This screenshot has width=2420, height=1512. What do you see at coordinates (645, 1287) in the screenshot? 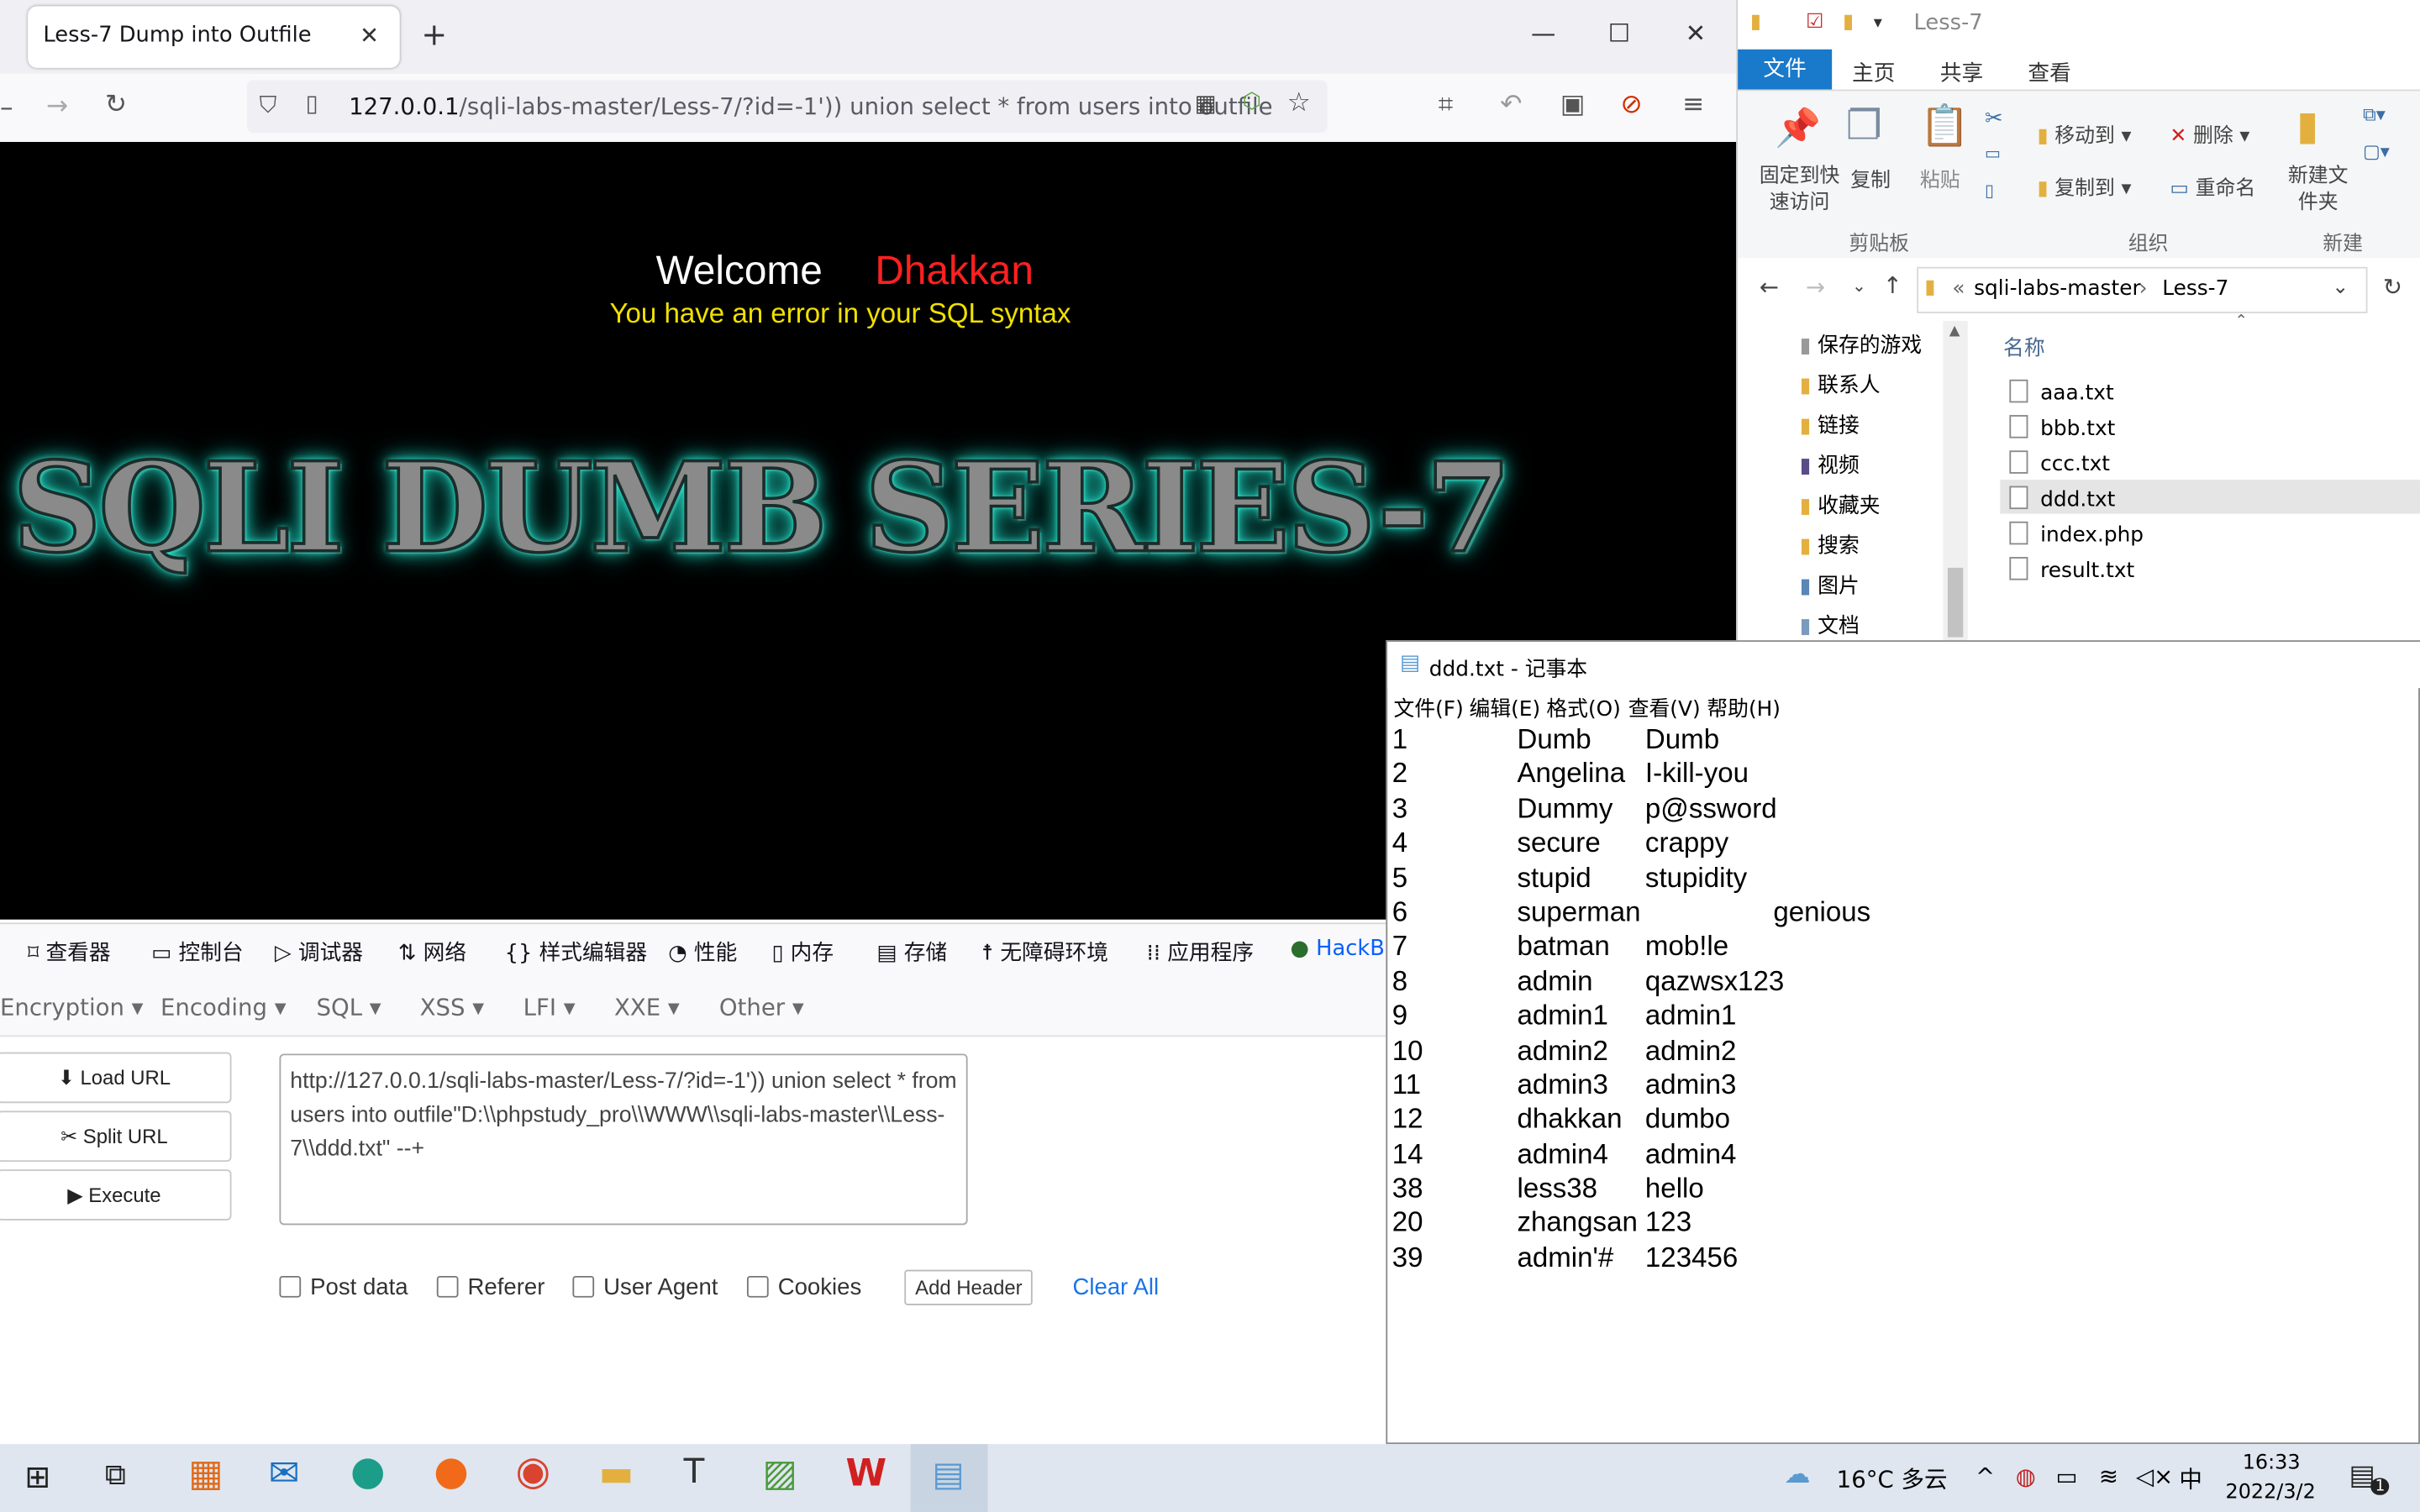
I see `user-agent-checkbox: User Agent` at bounding box center [645, 1287].